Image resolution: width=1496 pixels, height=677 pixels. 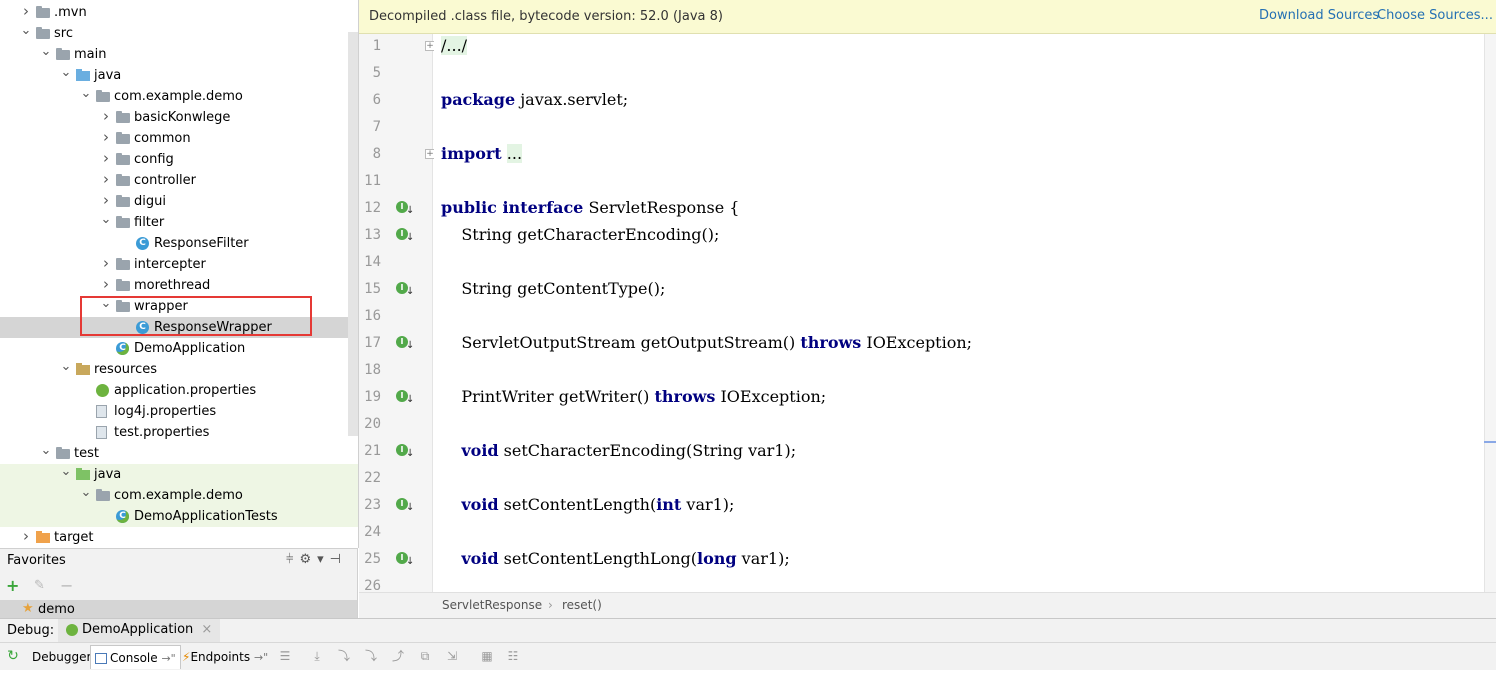 What do you see at coordinates (179, 243) in the screenshot?
I see `tree-item: C ResponseFilter` at bounding box center [179, 243].